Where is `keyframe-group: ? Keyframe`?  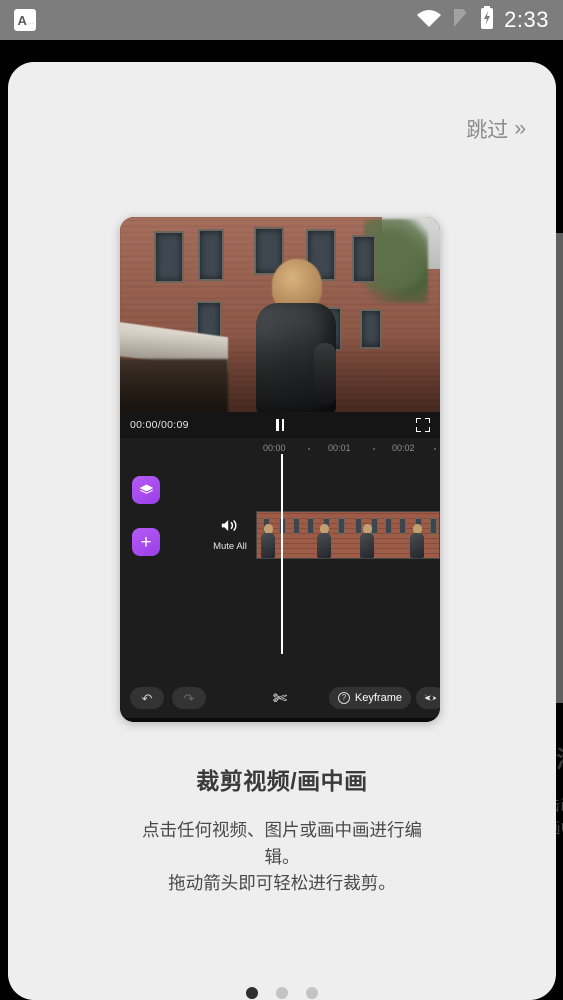 keyframe-group: ? Keyframe is located at coordinates (384, 698).